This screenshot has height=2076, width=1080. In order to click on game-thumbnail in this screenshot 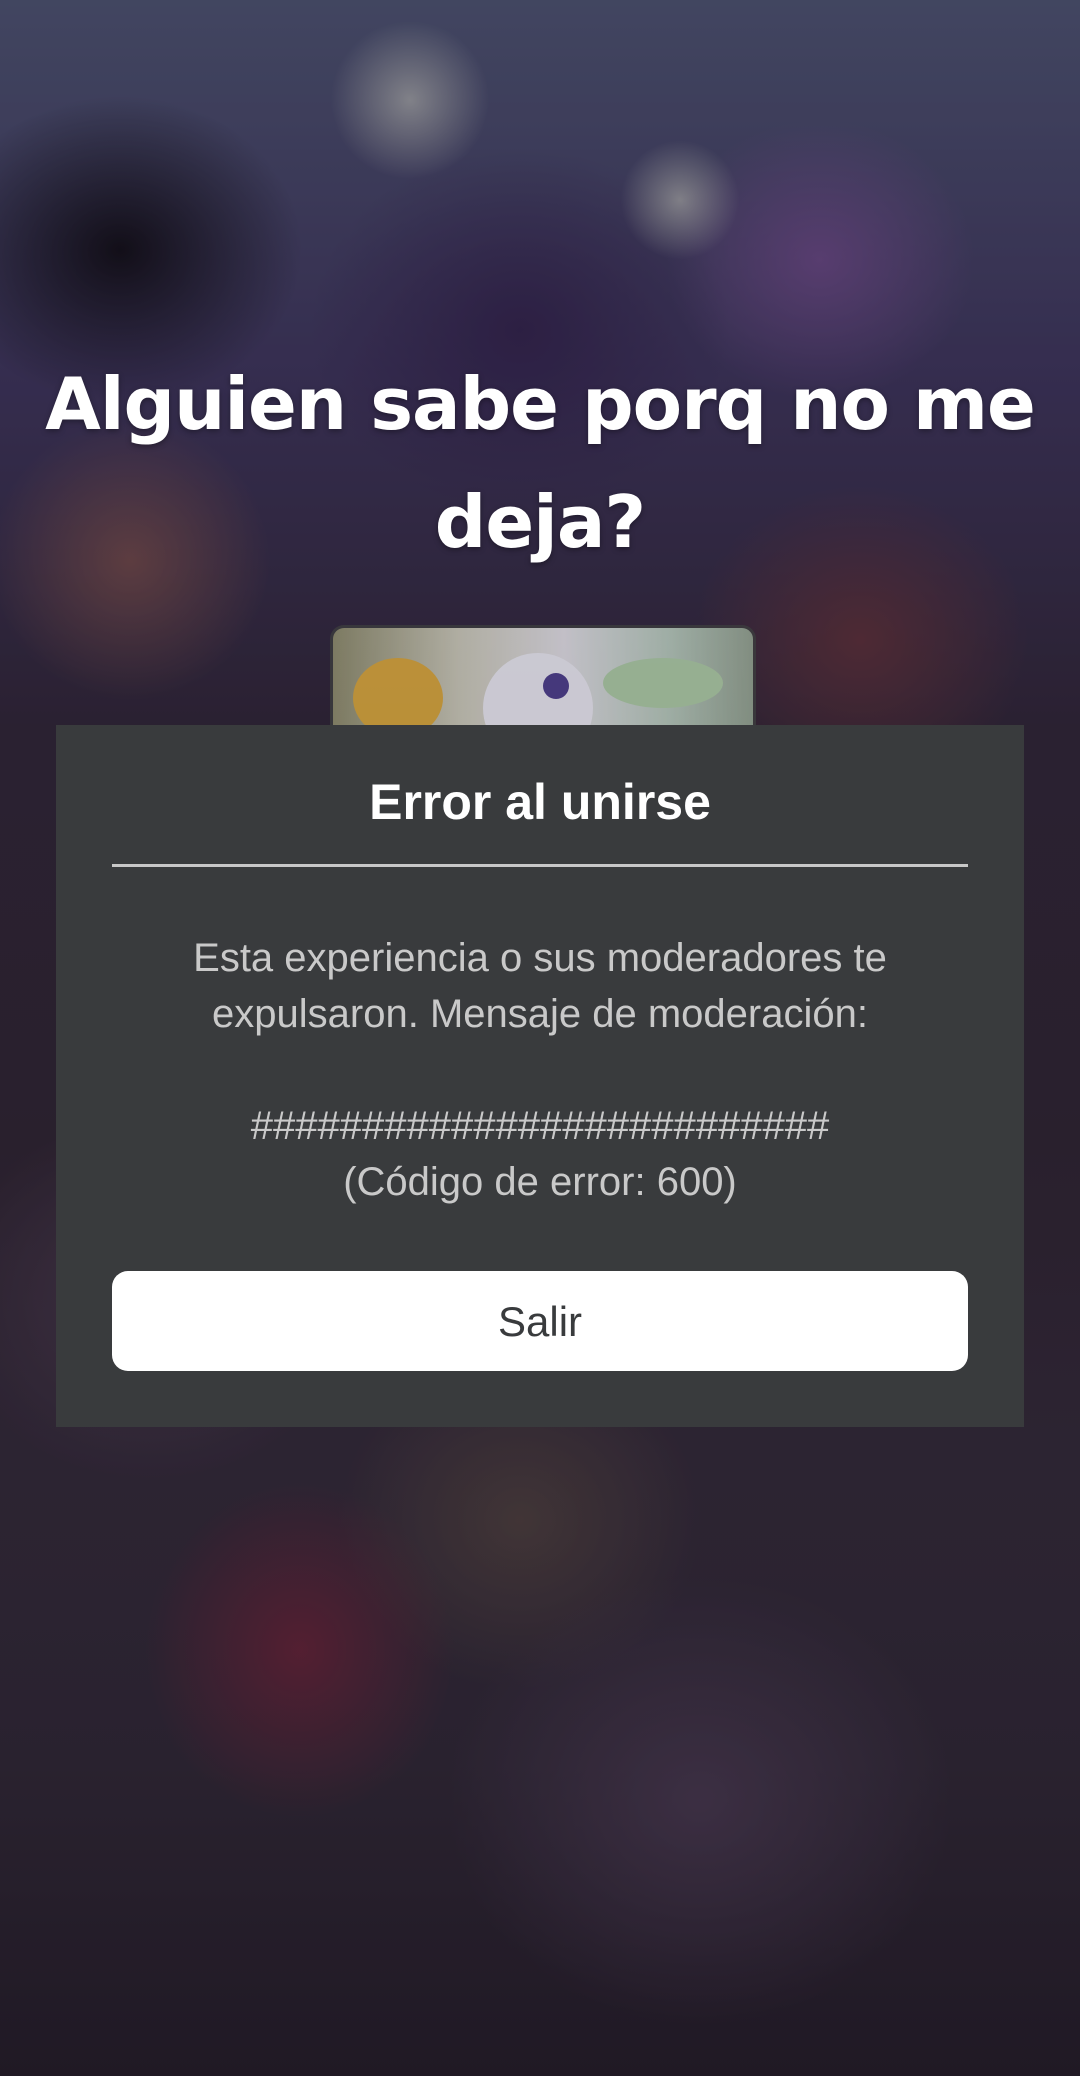, I will do `click(543, 676)`.